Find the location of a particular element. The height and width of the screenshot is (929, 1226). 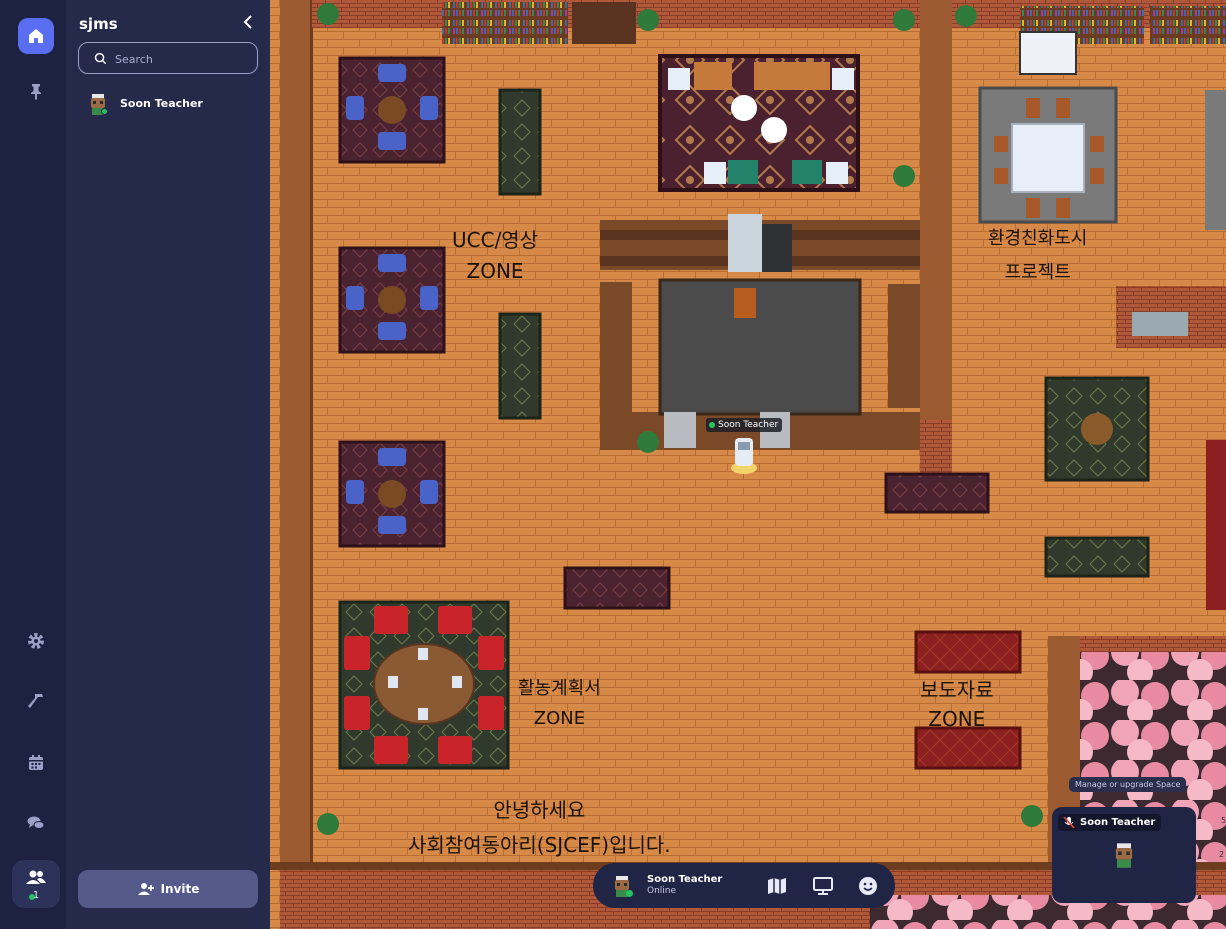

invite-button: Invite is located at coordinates (168, 889).